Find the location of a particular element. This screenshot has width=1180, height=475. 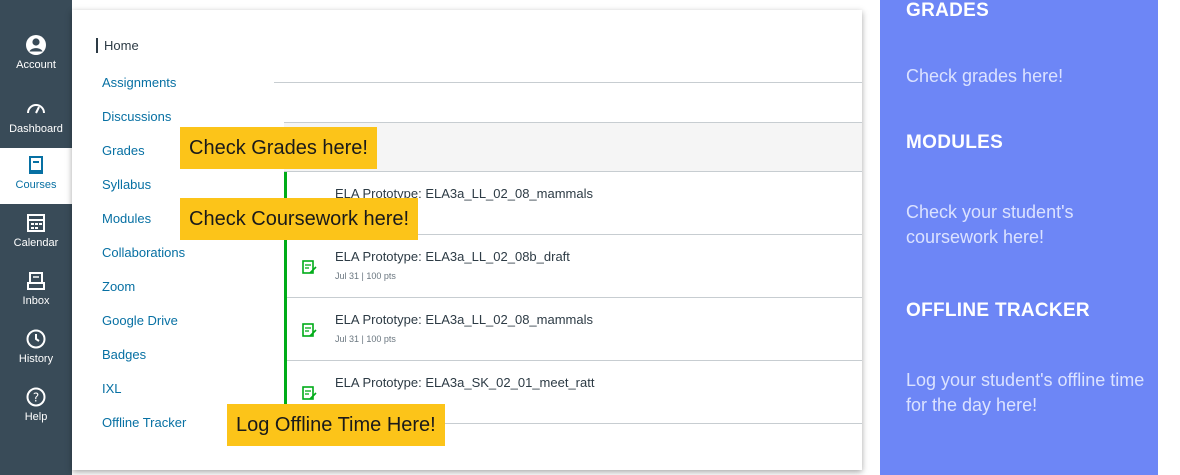

modules-text: Check your student's coursework here! is located at coordinates (990, 224).